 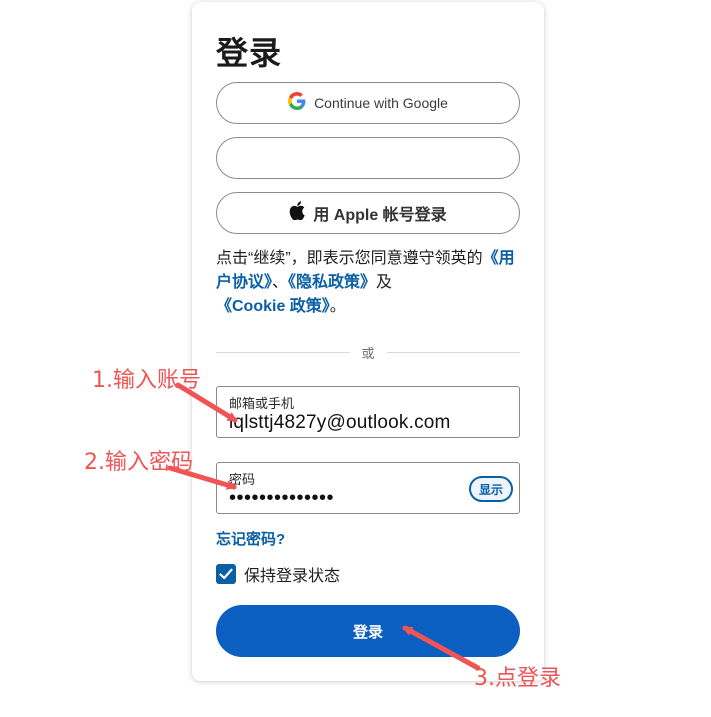 I want to click on sign-in-with-apple-button: 用 Apple 帐号登录, so click(x=368, y=213).